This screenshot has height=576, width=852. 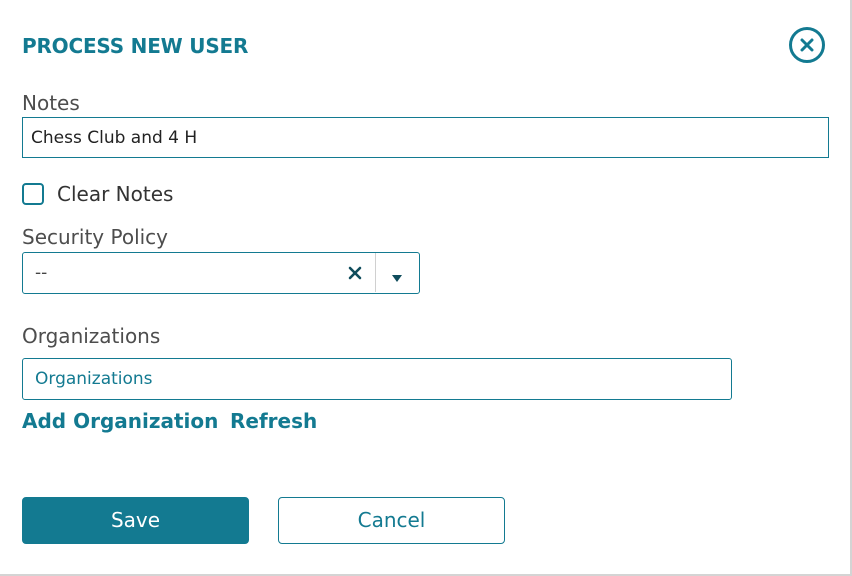 I want to click on select-divider, so click(x=375, y=272).